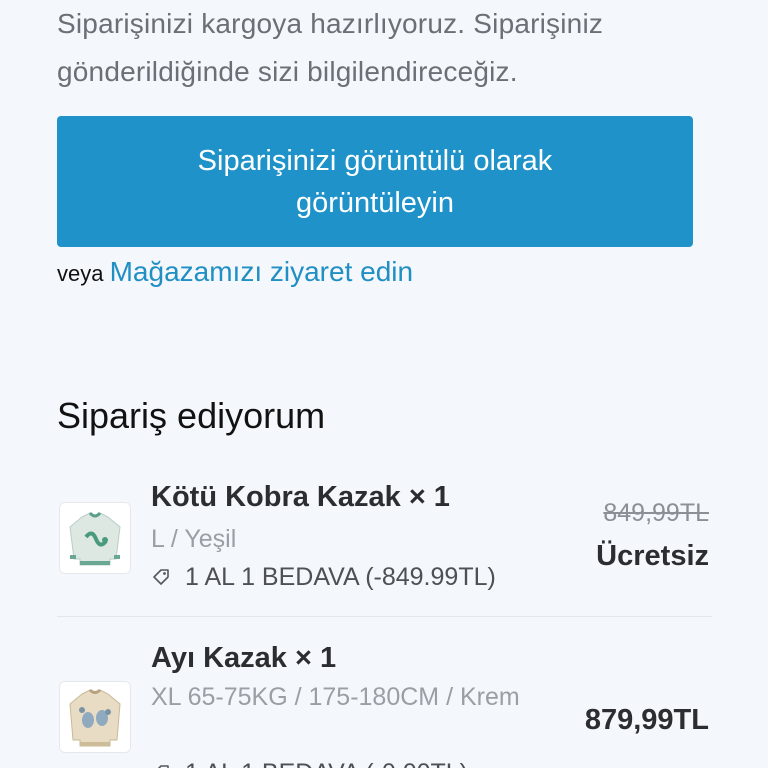 The height and width of the screenshot is (768, 768). I want to click on visit-store-link: Mağazamızı ziyaret edin, so click(261, 271).